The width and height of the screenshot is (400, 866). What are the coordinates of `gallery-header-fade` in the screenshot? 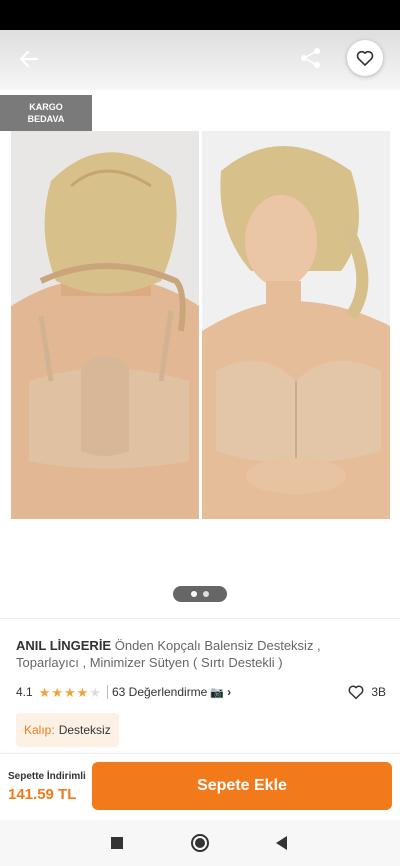 It's located at (200, 60).